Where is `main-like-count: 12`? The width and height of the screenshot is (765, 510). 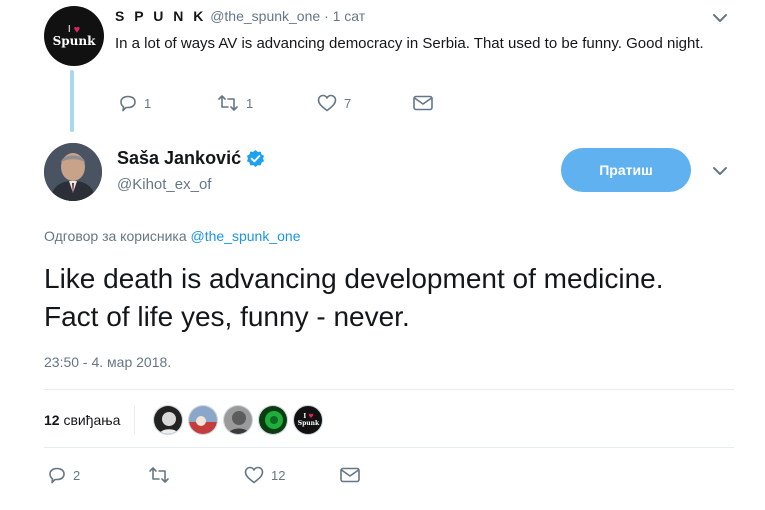 main-like-count: 12 is located at coordinates (278, 475).